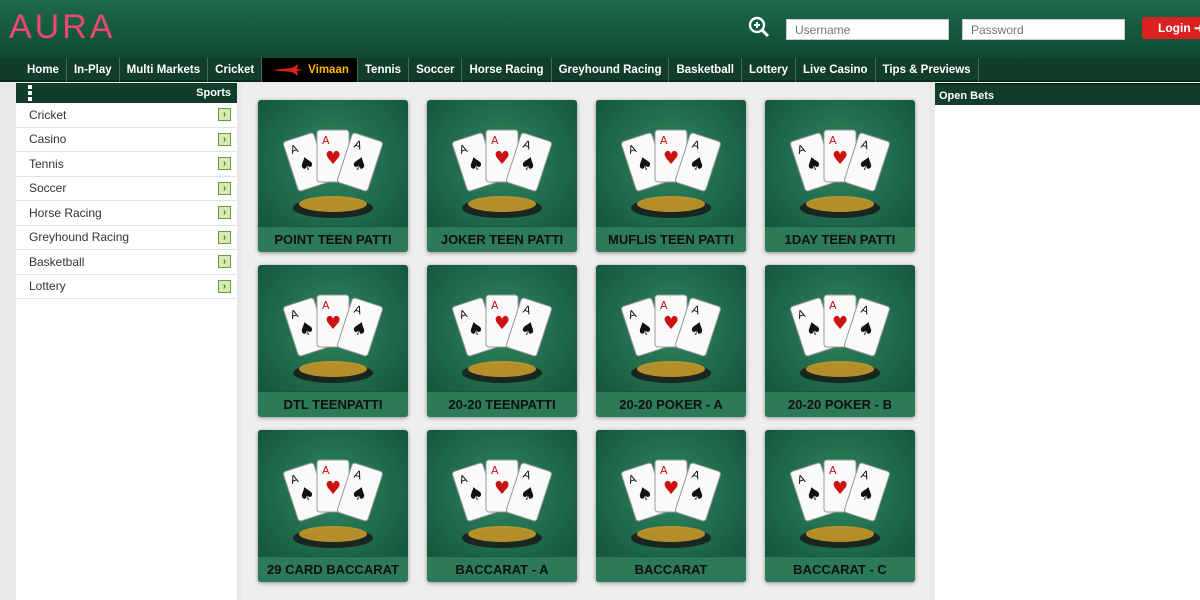 The image size is (1200, 600). I want to click on sidebar-item-greyhound-racing: Greyhound Racing ›, so click(126, 238).